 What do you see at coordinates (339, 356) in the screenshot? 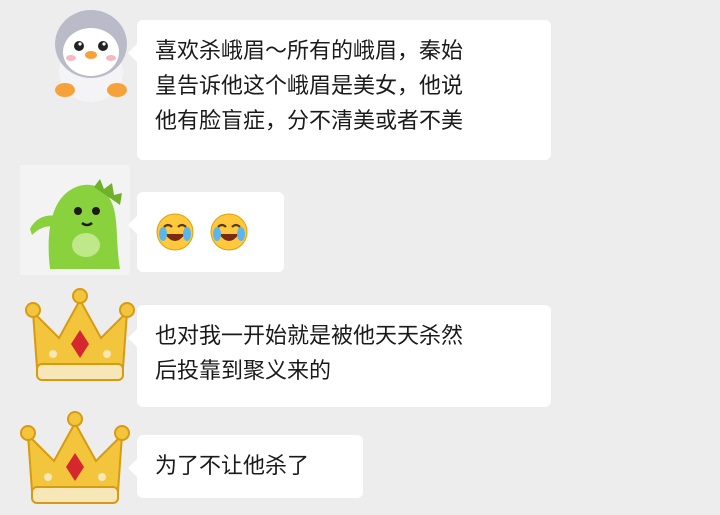
I see `message-bubble: 也对我一开始就是被他天天杀然 后投靠到聚义来的` at bounding box center [339, 356].